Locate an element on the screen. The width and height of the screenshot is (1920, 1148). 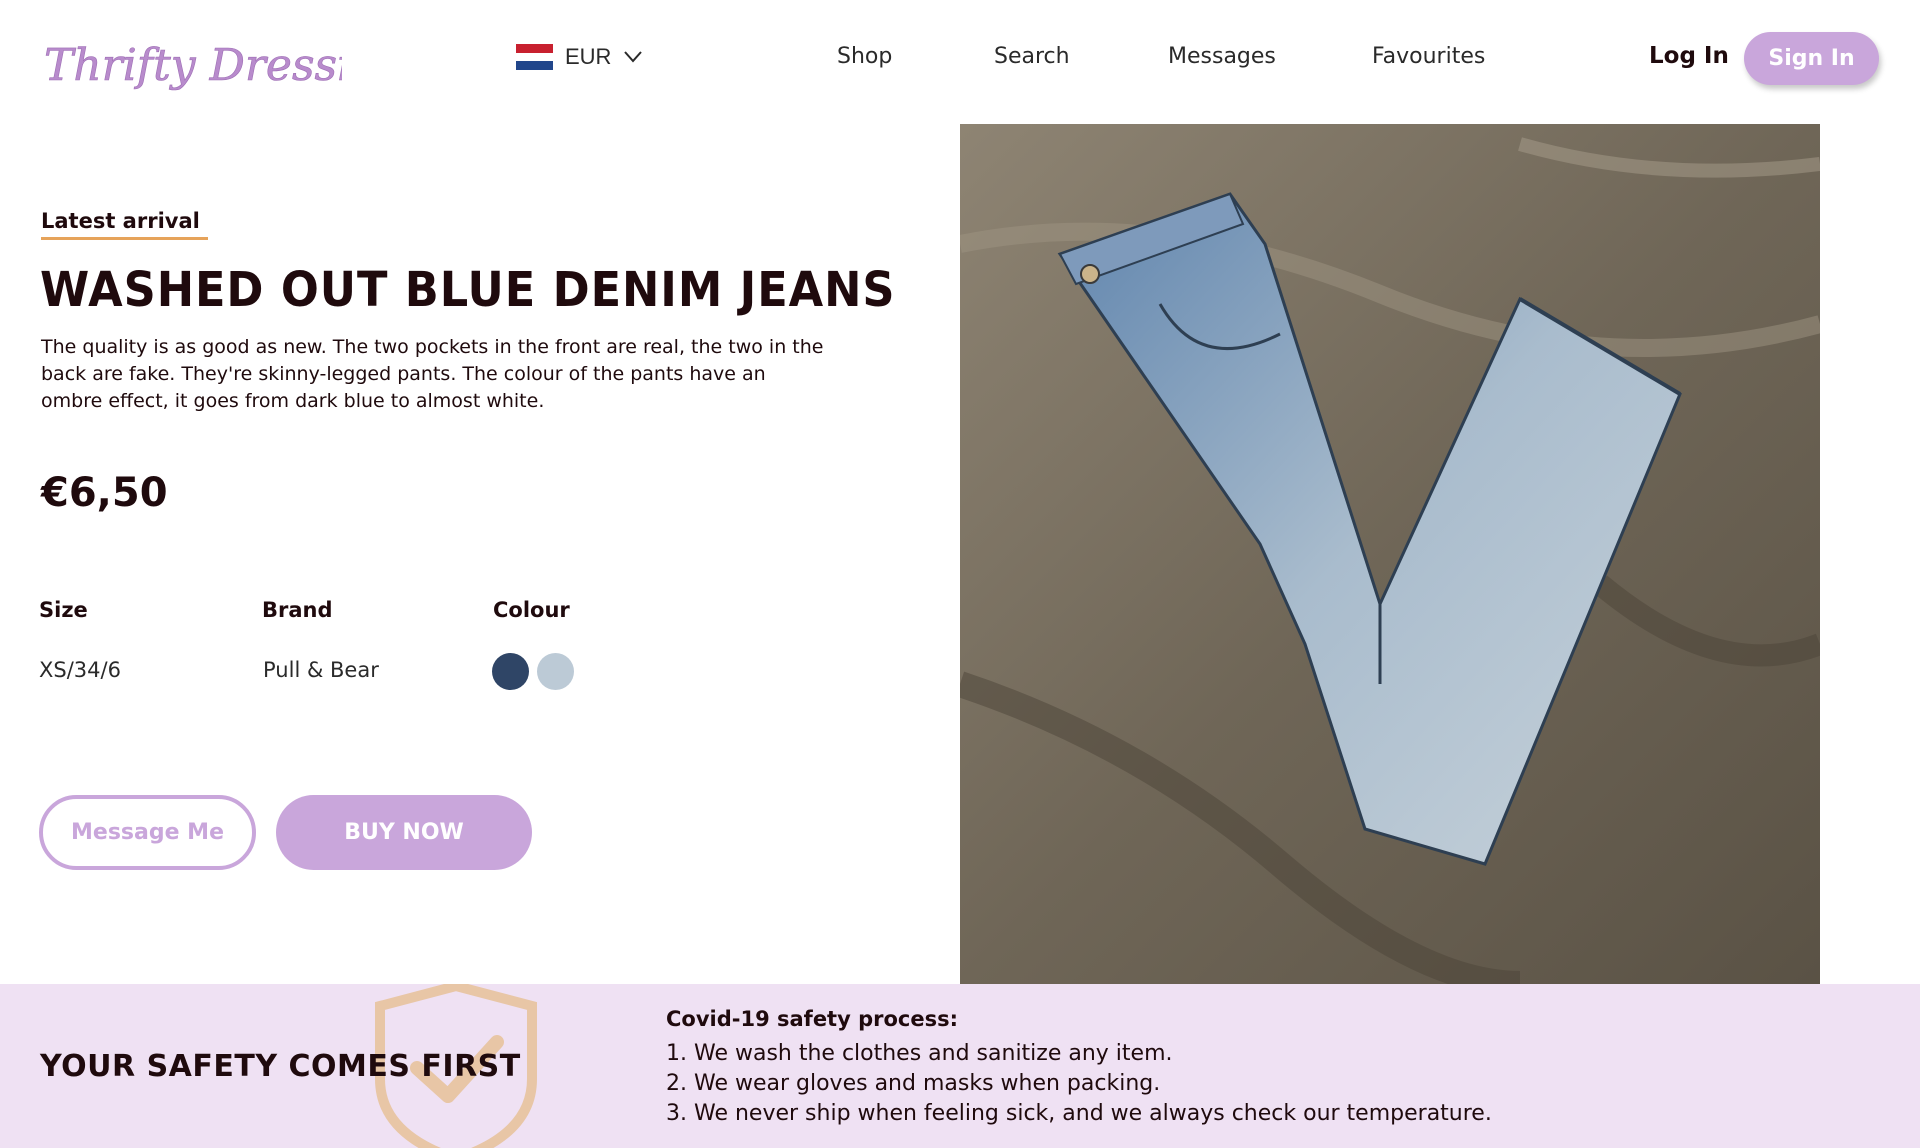
nav-search: Search is located at coordinates (1032, 56).